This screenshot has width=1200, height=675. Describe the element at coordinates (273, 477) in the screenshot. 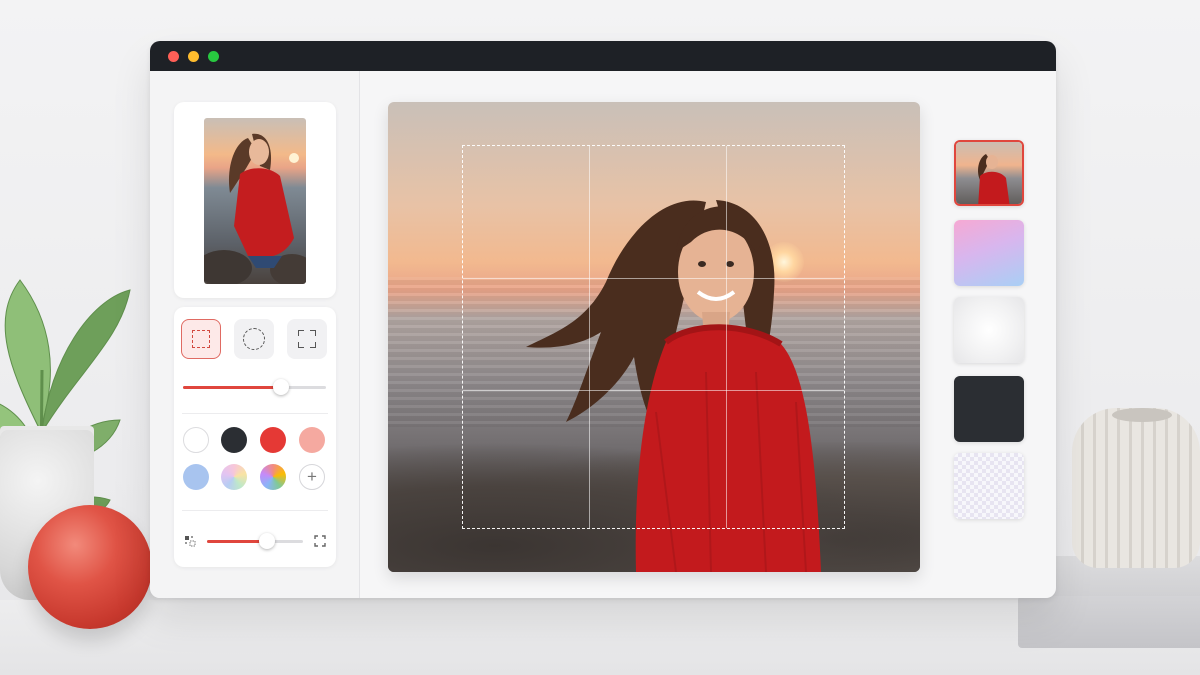

I see `color-swatch-rainbow-gradient` at that location.